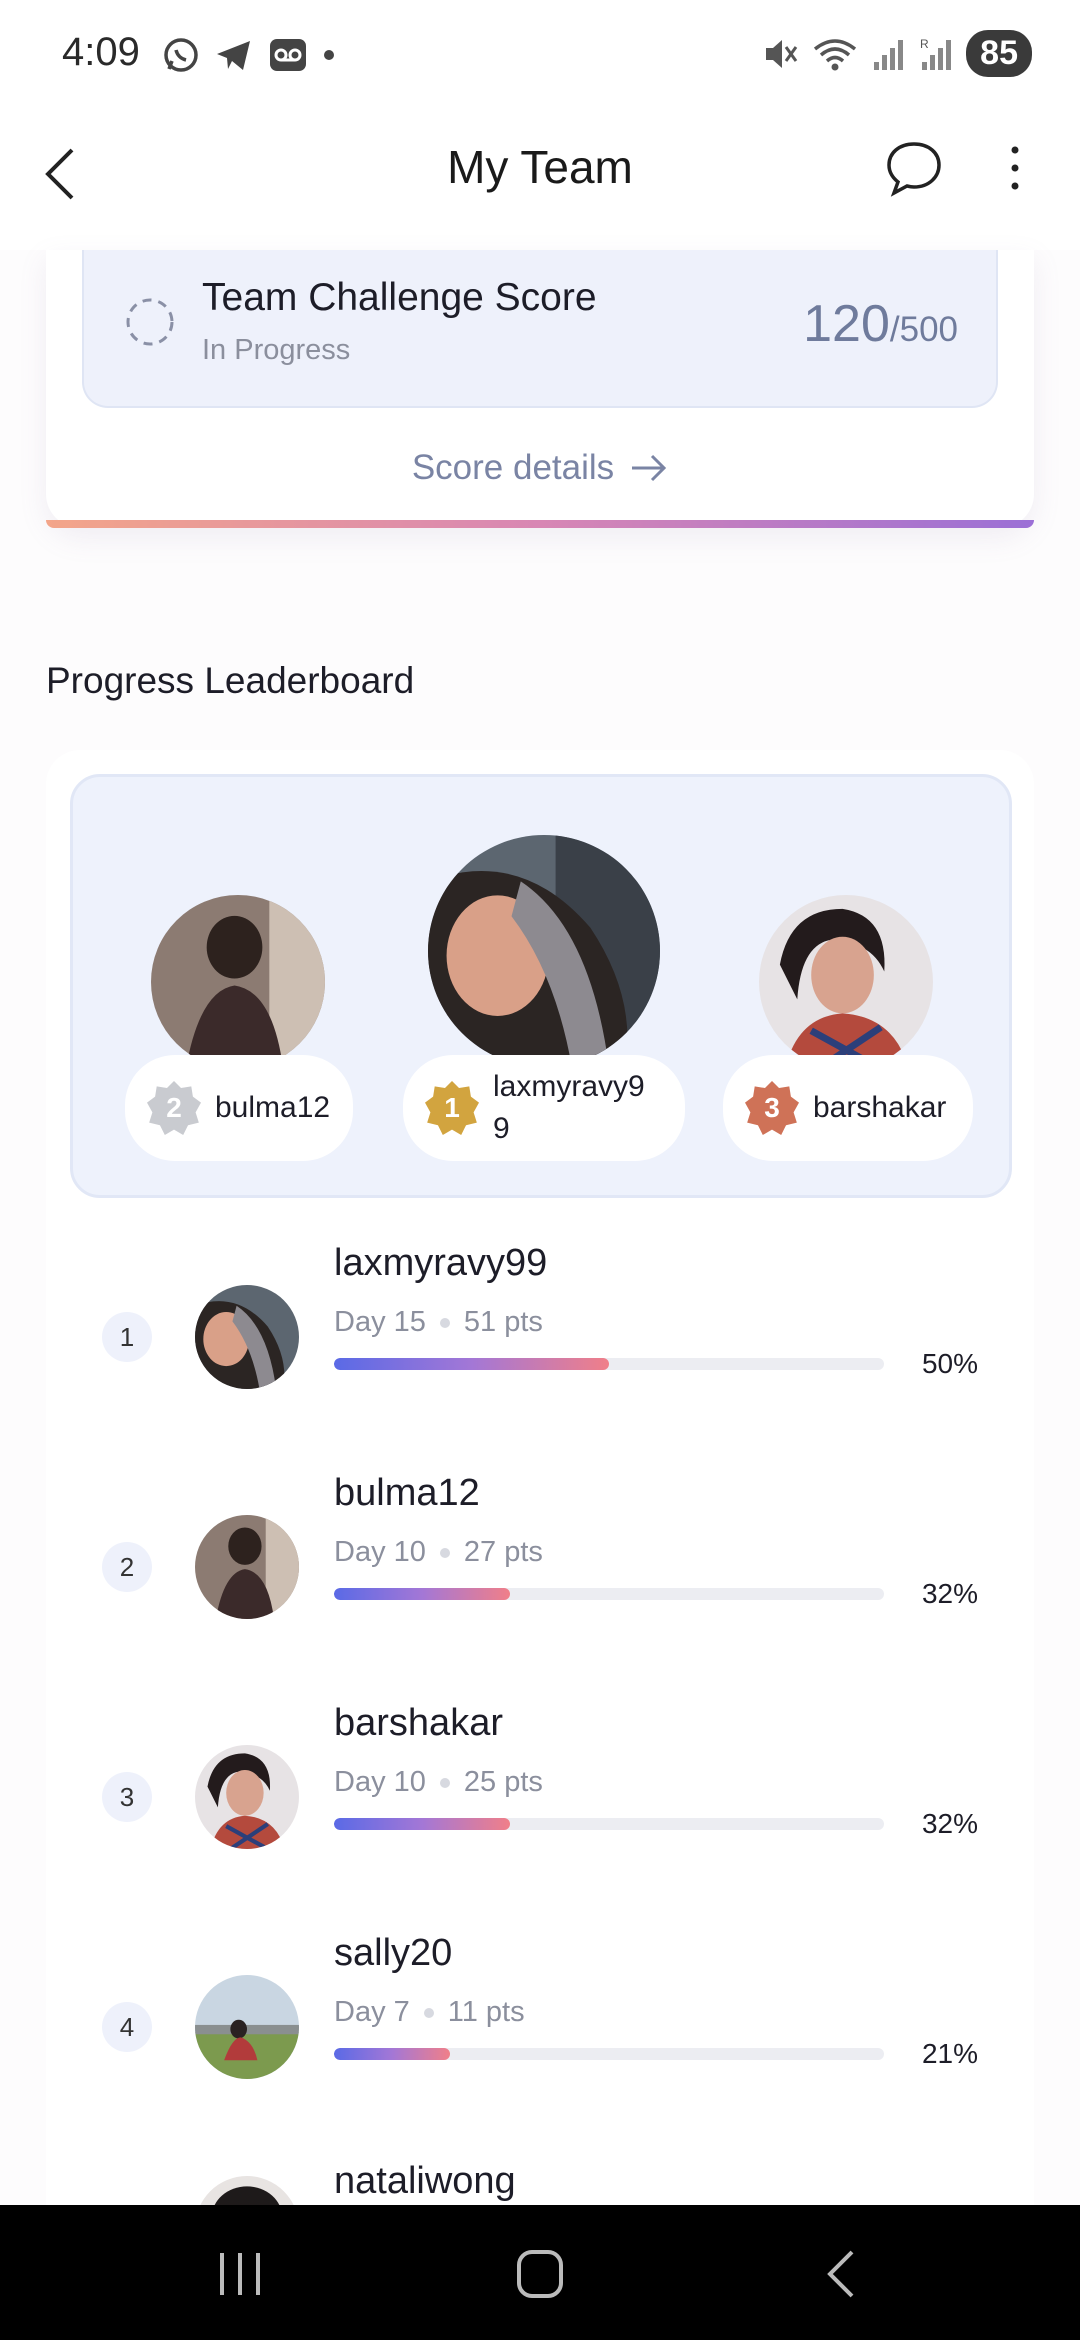  Describe the element at coordinates (503, 1782) in the screenshot. I see `row-points: 25 pts` at that location.